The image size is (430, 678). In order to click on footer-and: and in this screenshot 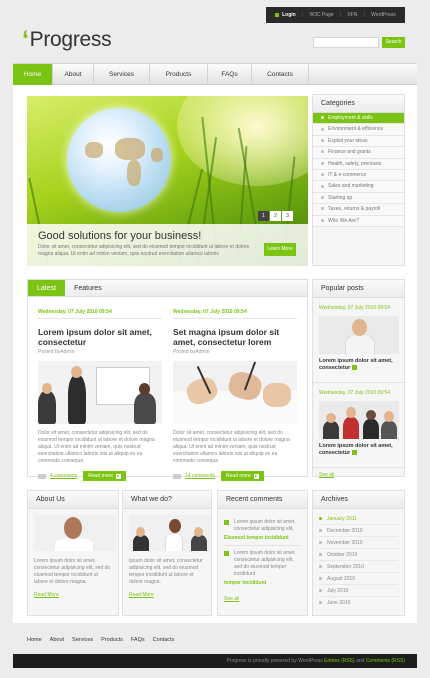, I will do `click(360, 661)`.